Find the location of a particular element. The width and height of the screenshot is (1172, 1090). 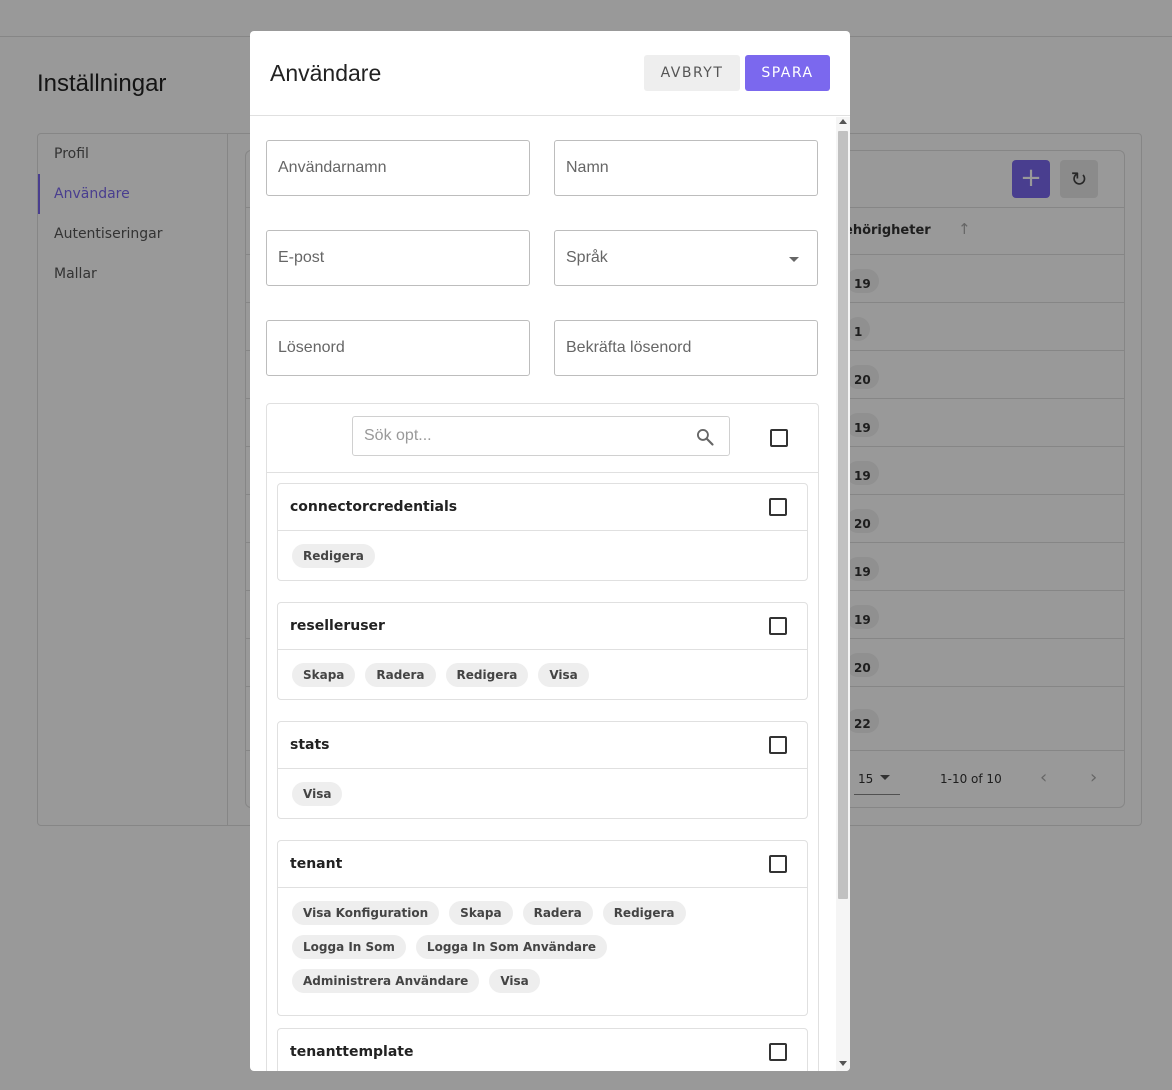

permission-group-header: tenanttemplate is located at coordinates (542, 1050).